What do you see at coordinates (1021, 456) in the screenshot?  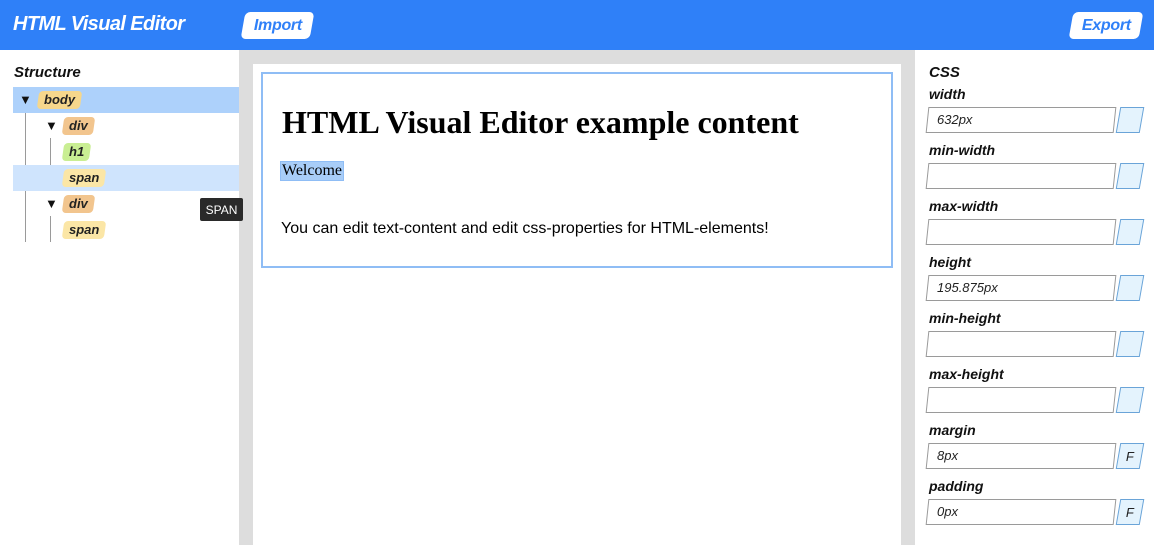 I see `css-input-margin: 8px` at bounding box center [1021, 456].